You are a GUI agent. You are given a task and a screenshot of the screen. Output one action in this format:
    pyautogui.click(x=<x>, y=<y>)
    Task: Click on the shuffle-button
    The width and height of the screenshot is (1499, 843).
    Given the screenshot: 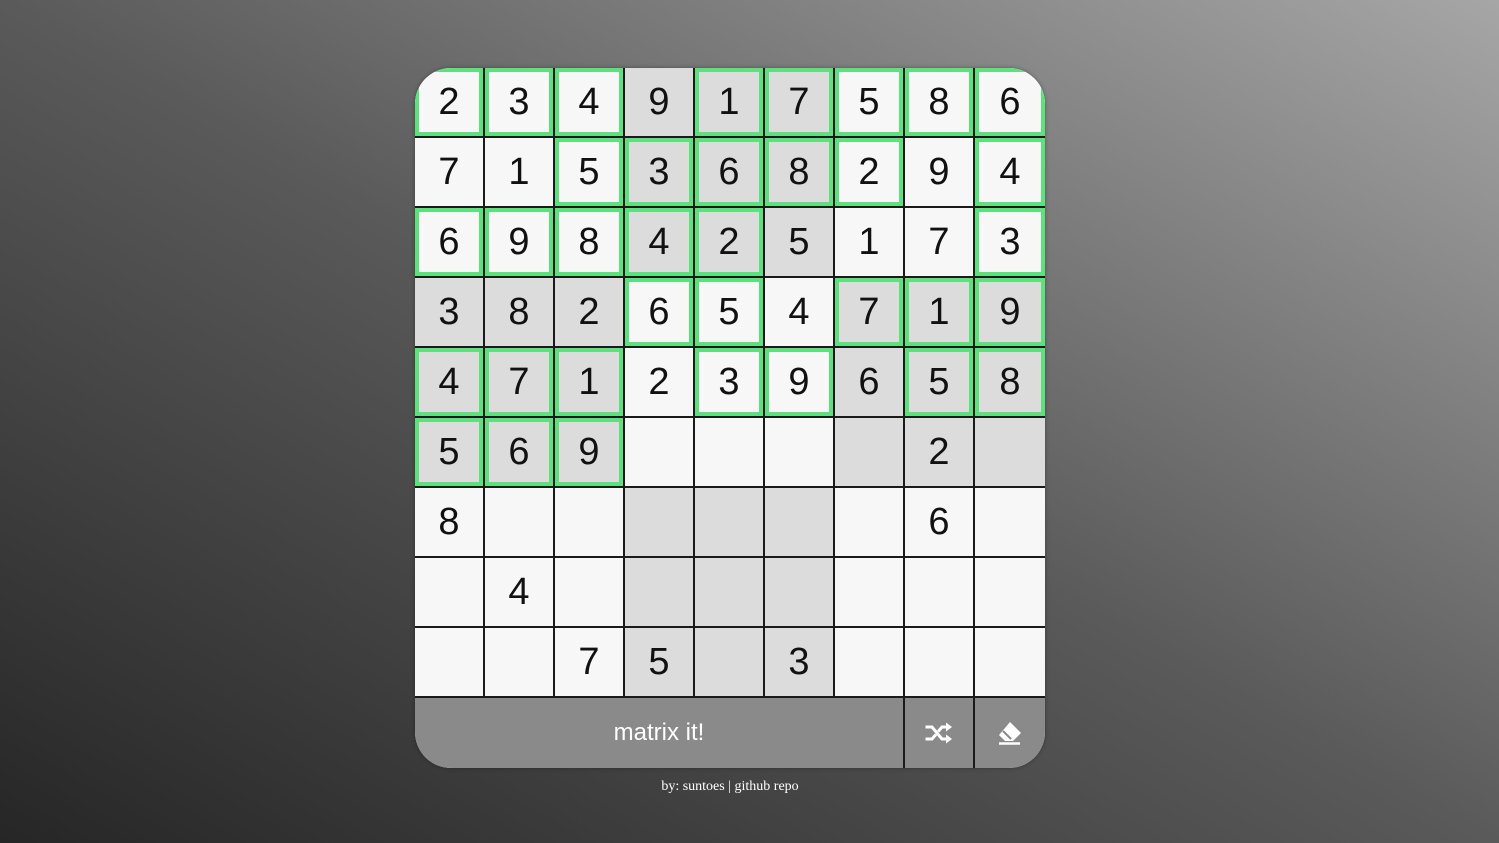 What is the action you would take?
    pyautogui.click(x=940, y=733)
    